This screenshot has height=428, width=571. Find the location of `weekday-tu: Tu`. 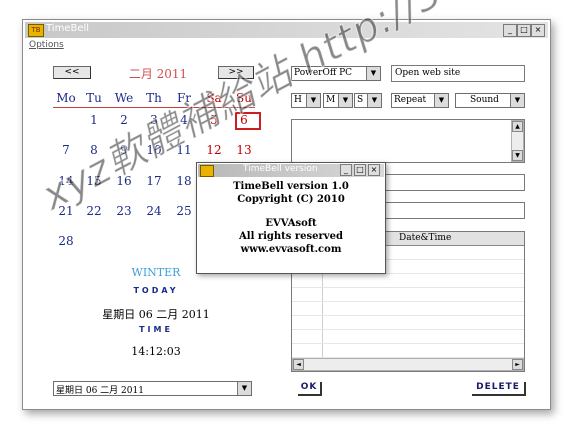

weekday-tu: Tu is located at coordinates (94, 98).